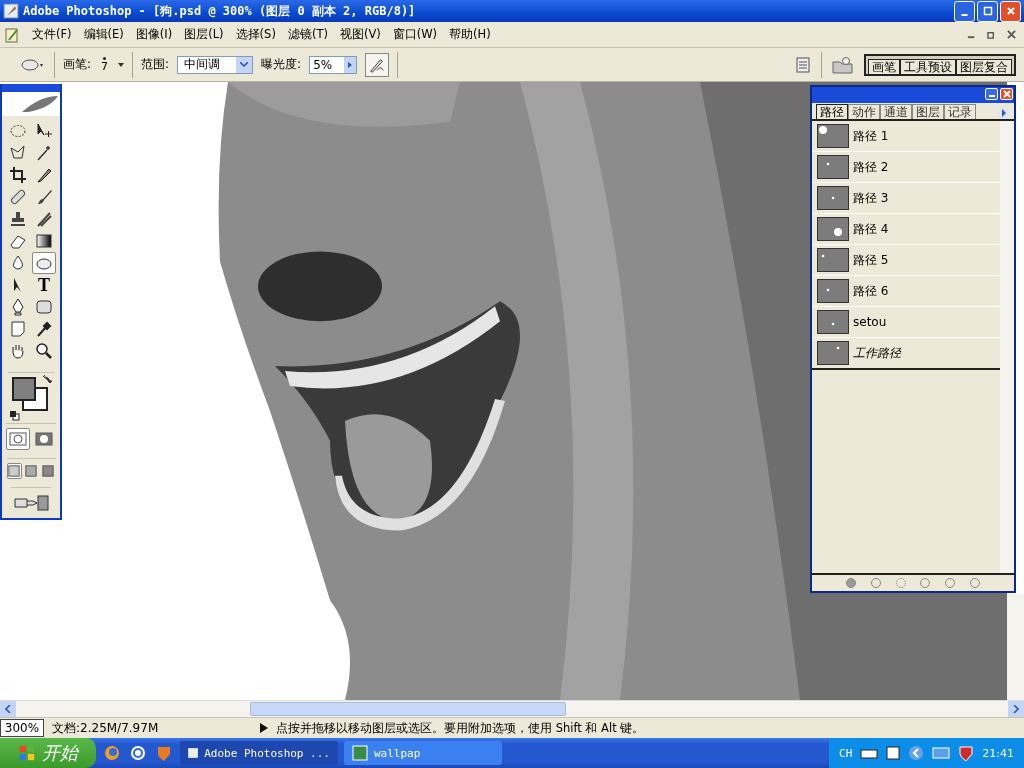 This screenshot has height=768, width=1024. What do you see at coordinates (154, 34) in the screenshot?
I see `menu-item: 图像(I)` at bounding box center [154, 34].